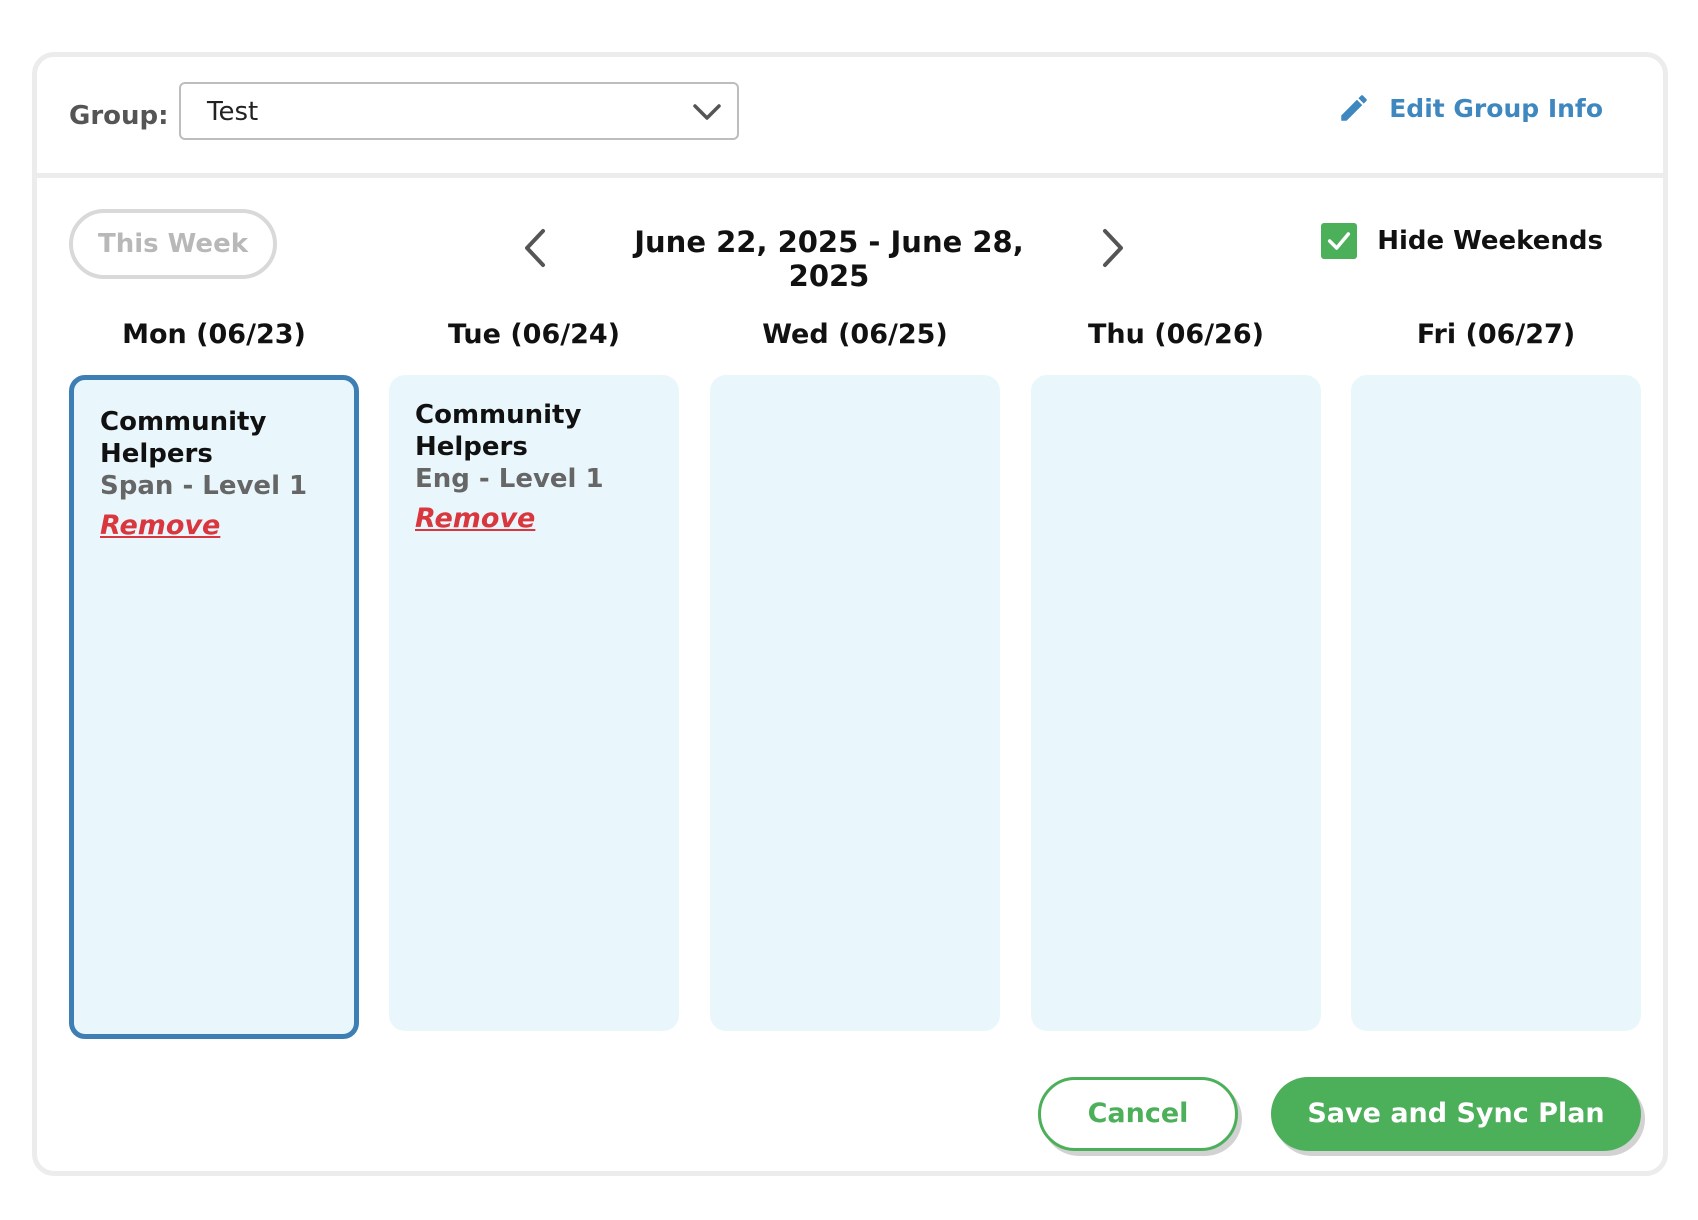 The height and width of the screenshot is (1220, 1698). I want to click on day-header-thu: Thu (06/26), so click(1176, 334).